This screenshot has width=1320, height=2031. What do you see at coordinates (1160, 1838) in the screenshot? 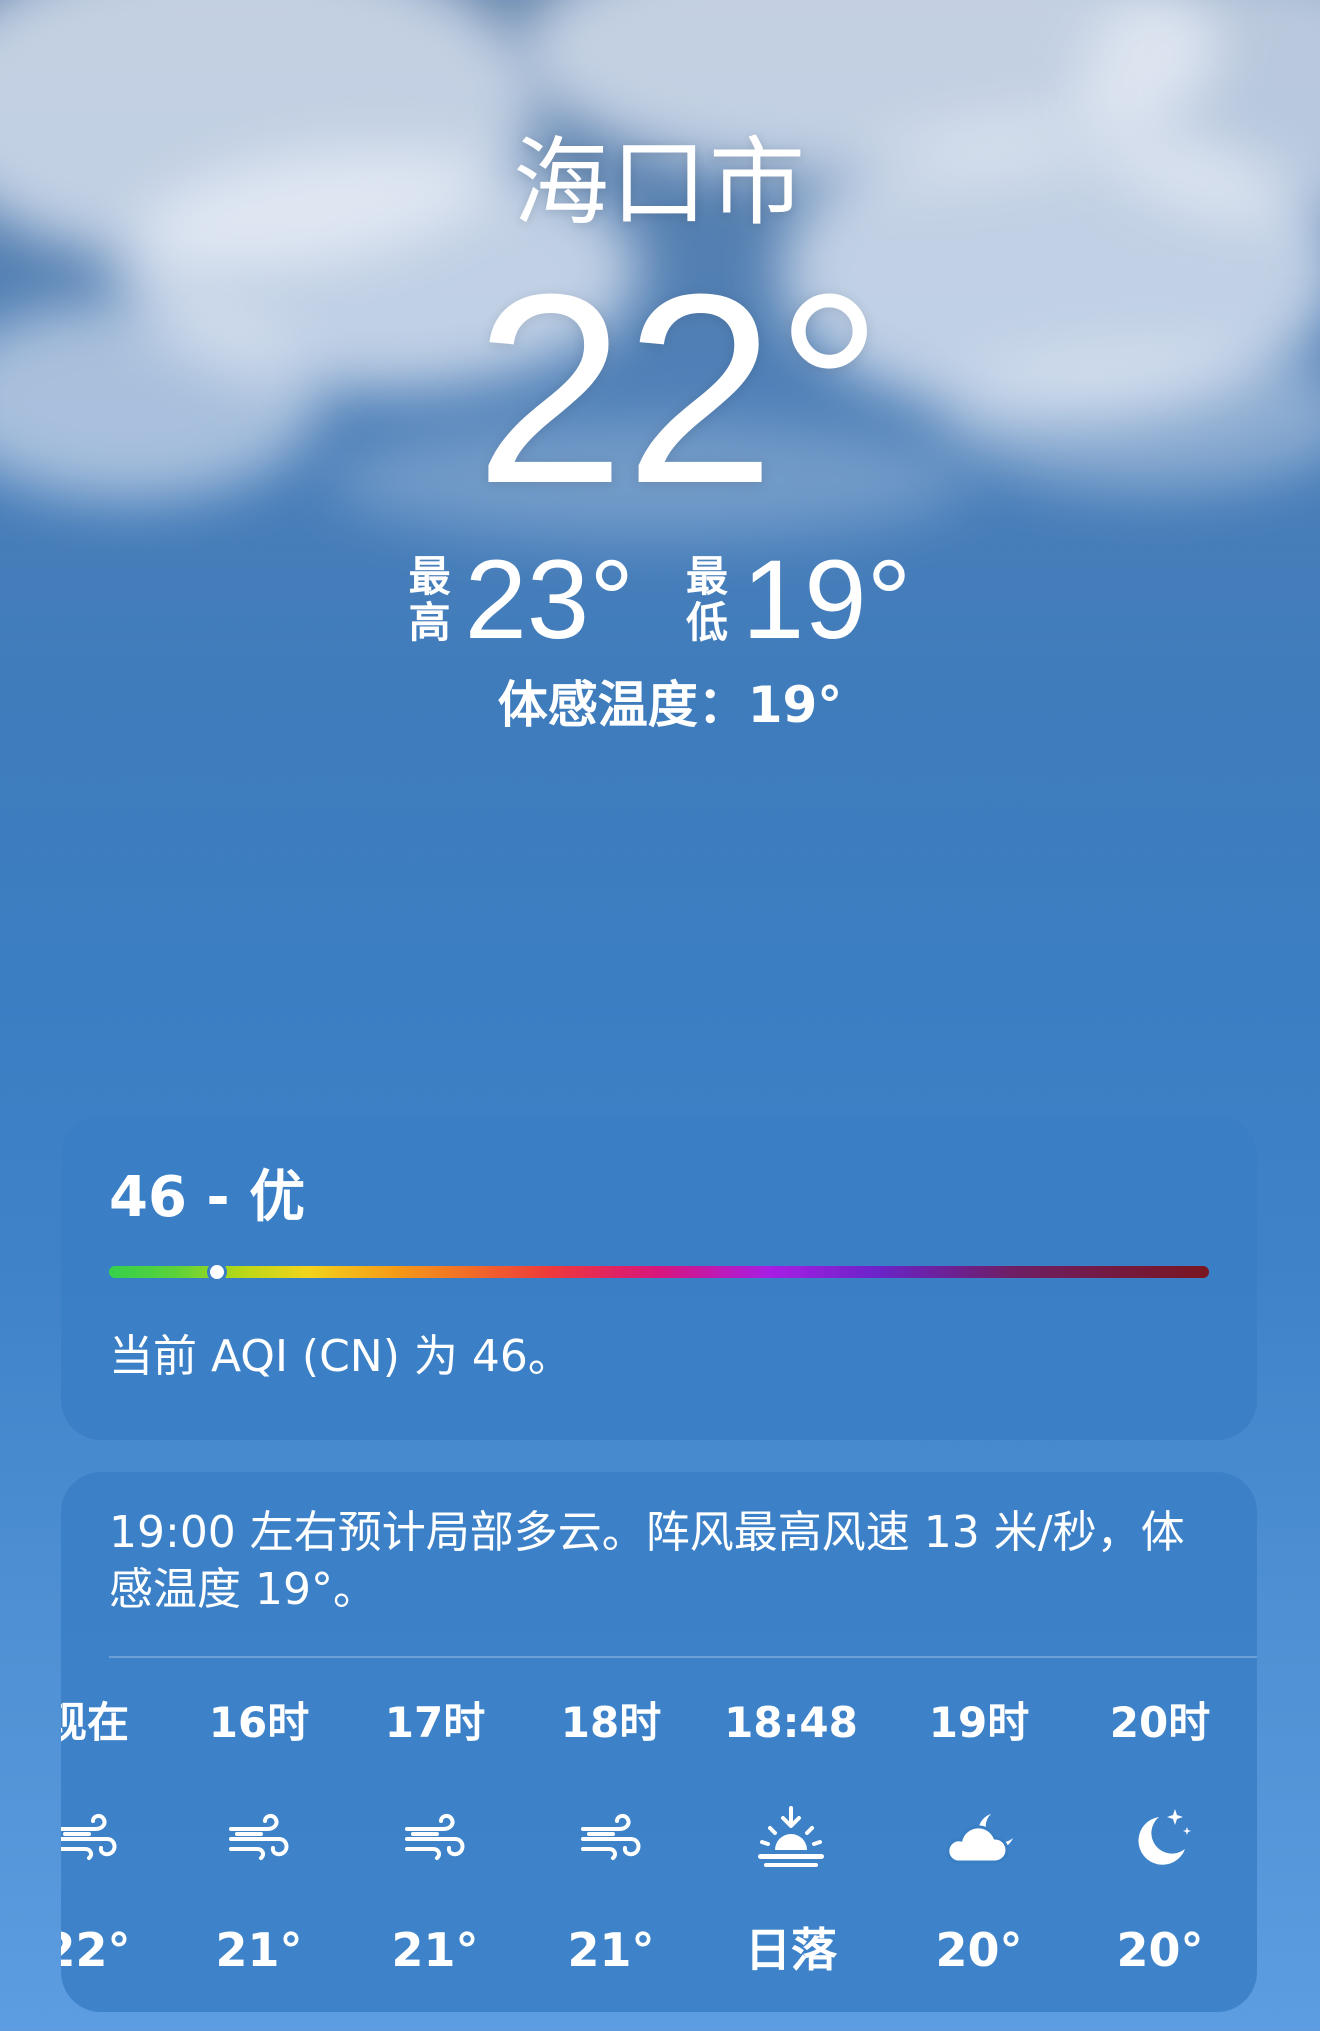
I see `moon-stars-icon` at bounding box center [1160, 1838].